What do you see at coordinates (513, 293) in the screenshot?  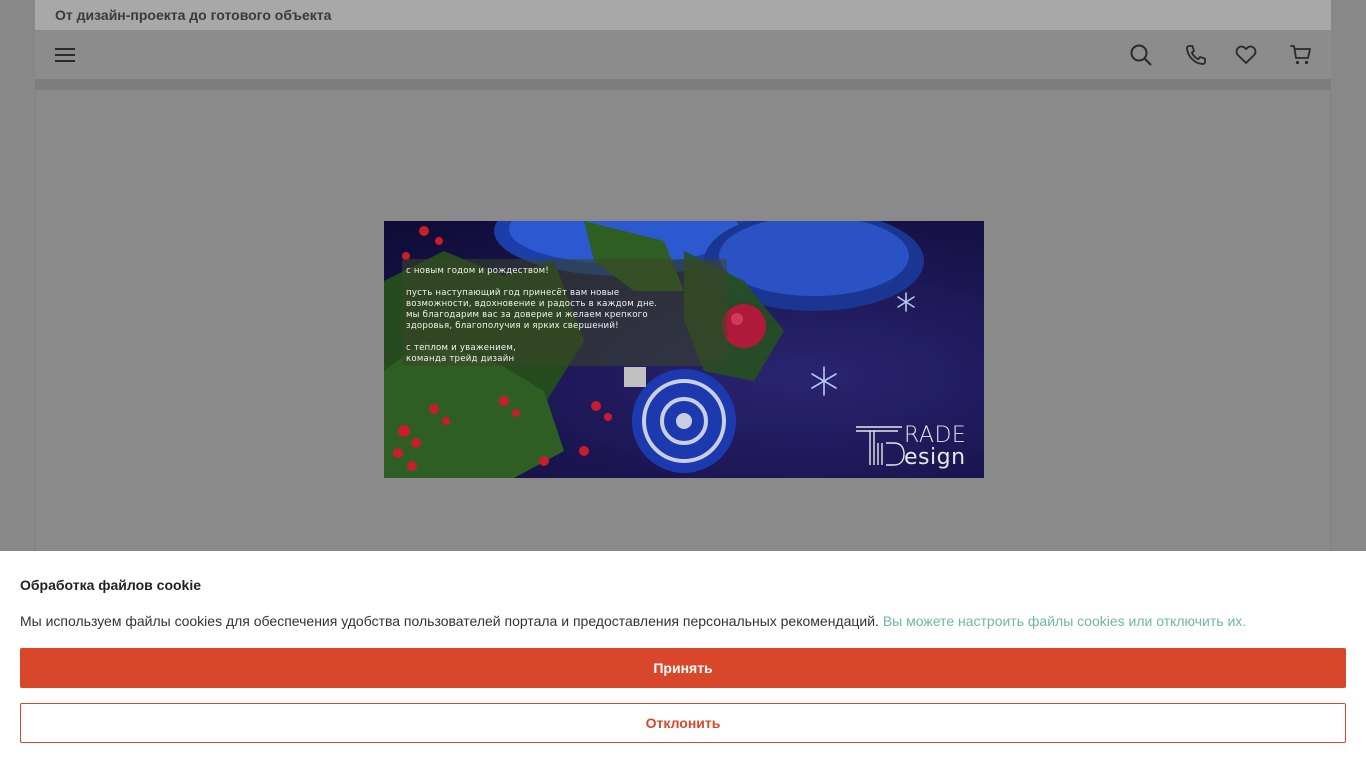 I see `greeting-line: Пусть наступающий год принесёт вам новые` at bounding box center [513, 293].